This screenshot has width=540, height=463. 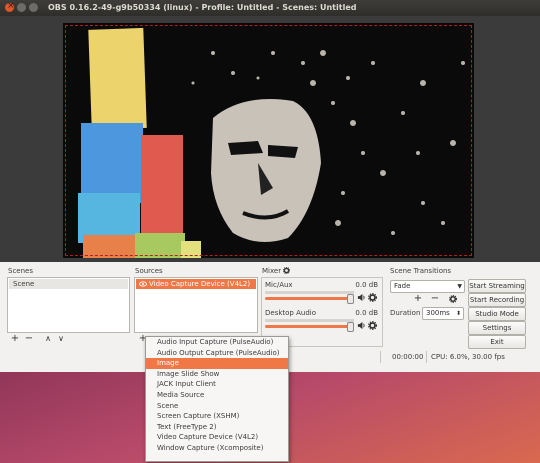 What do you see at coordinates (217, 363) in the screenshot?
I see `menu-item-highlighted: Image` at bounding box center [217, 363].